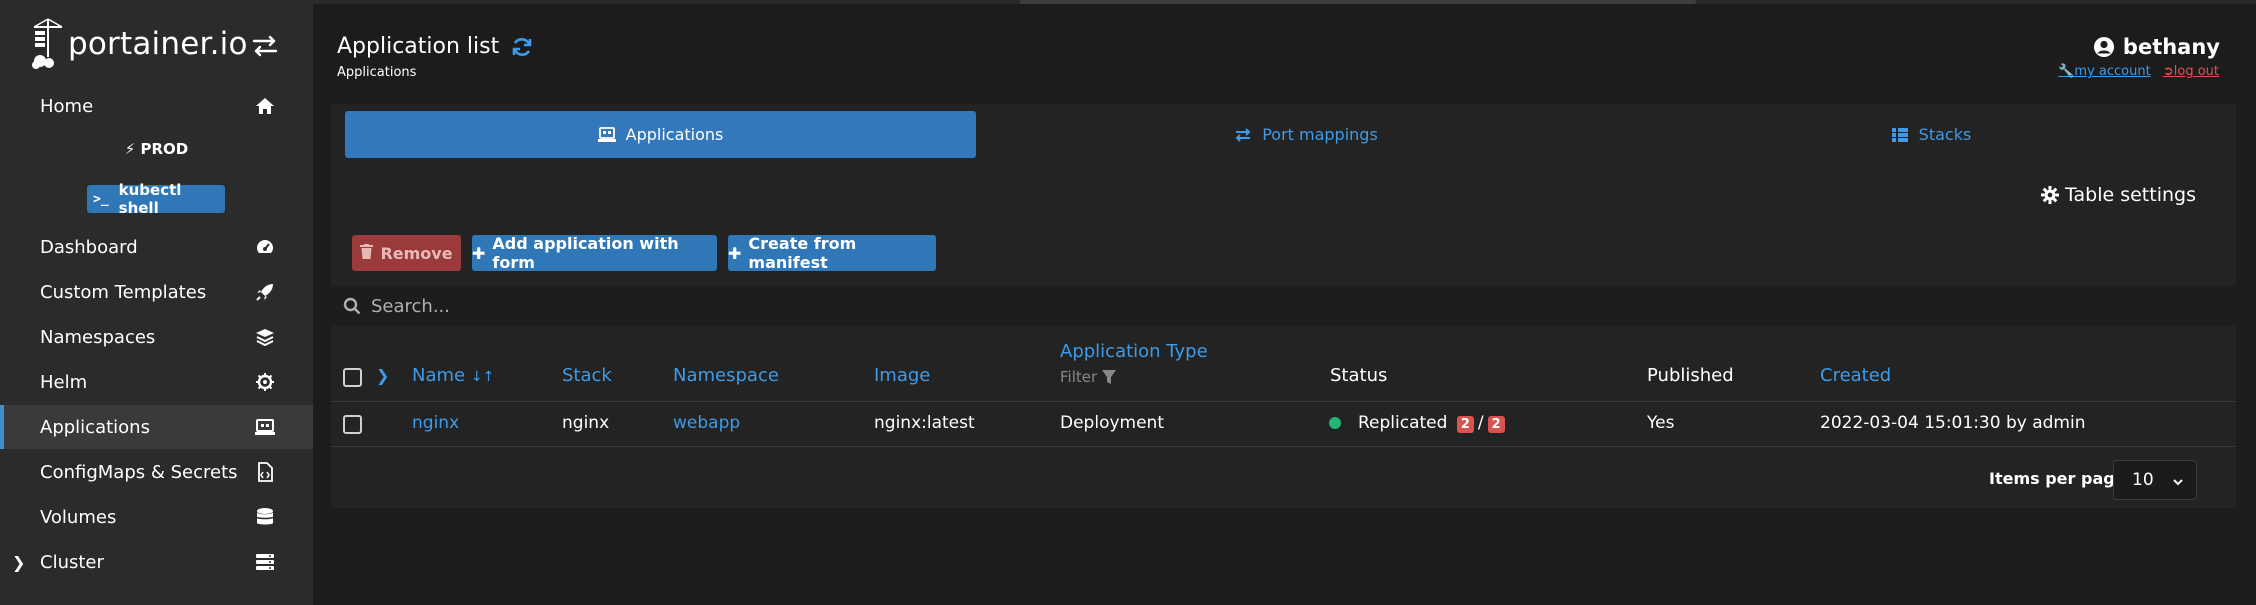 The width and height of the screenshot is (2256, 605). What do you see at coordinates (902, 375) in the screenshot?
I see `column-header-image: Image` at bounding box center [902, 375].